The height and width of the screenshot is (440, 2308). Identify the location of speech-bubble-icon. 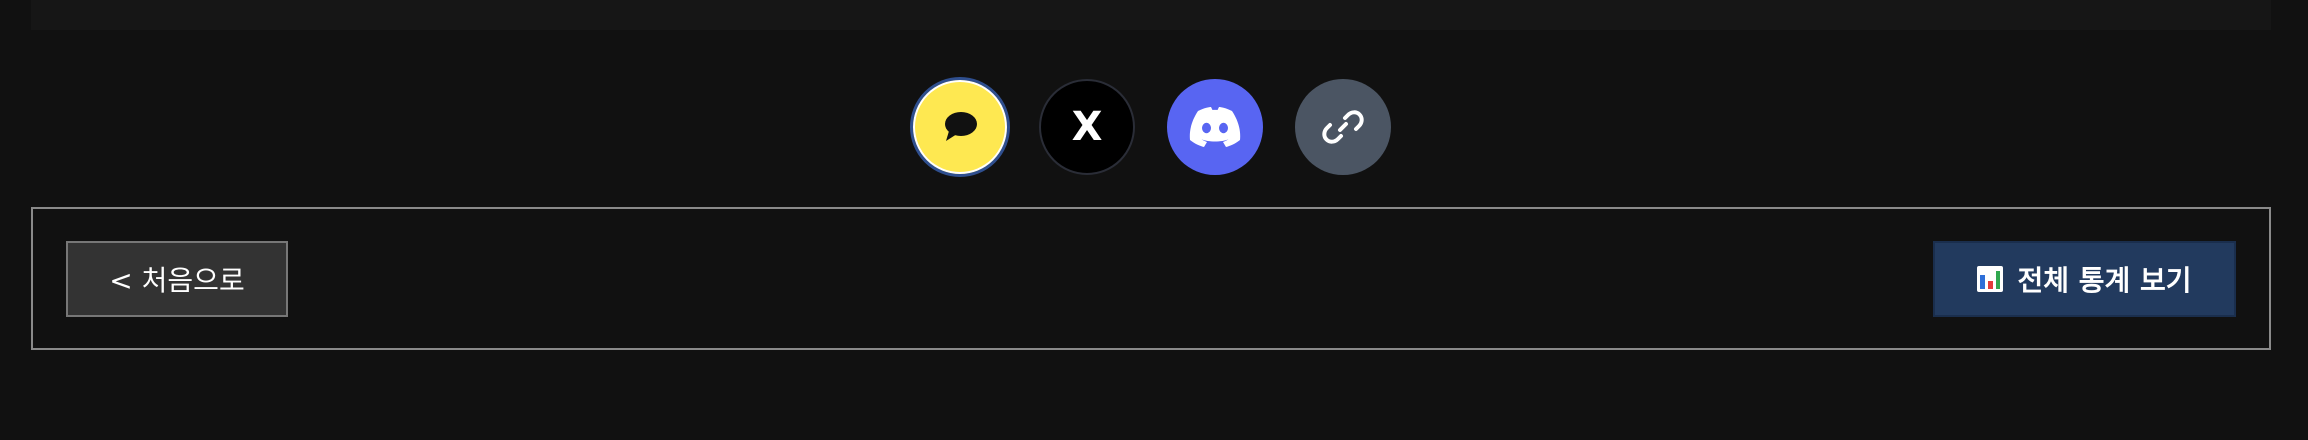
(961, 126).